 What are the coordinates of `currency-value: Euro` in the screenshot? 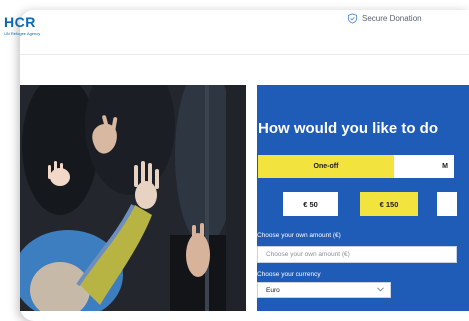 It's located at (273, 290).